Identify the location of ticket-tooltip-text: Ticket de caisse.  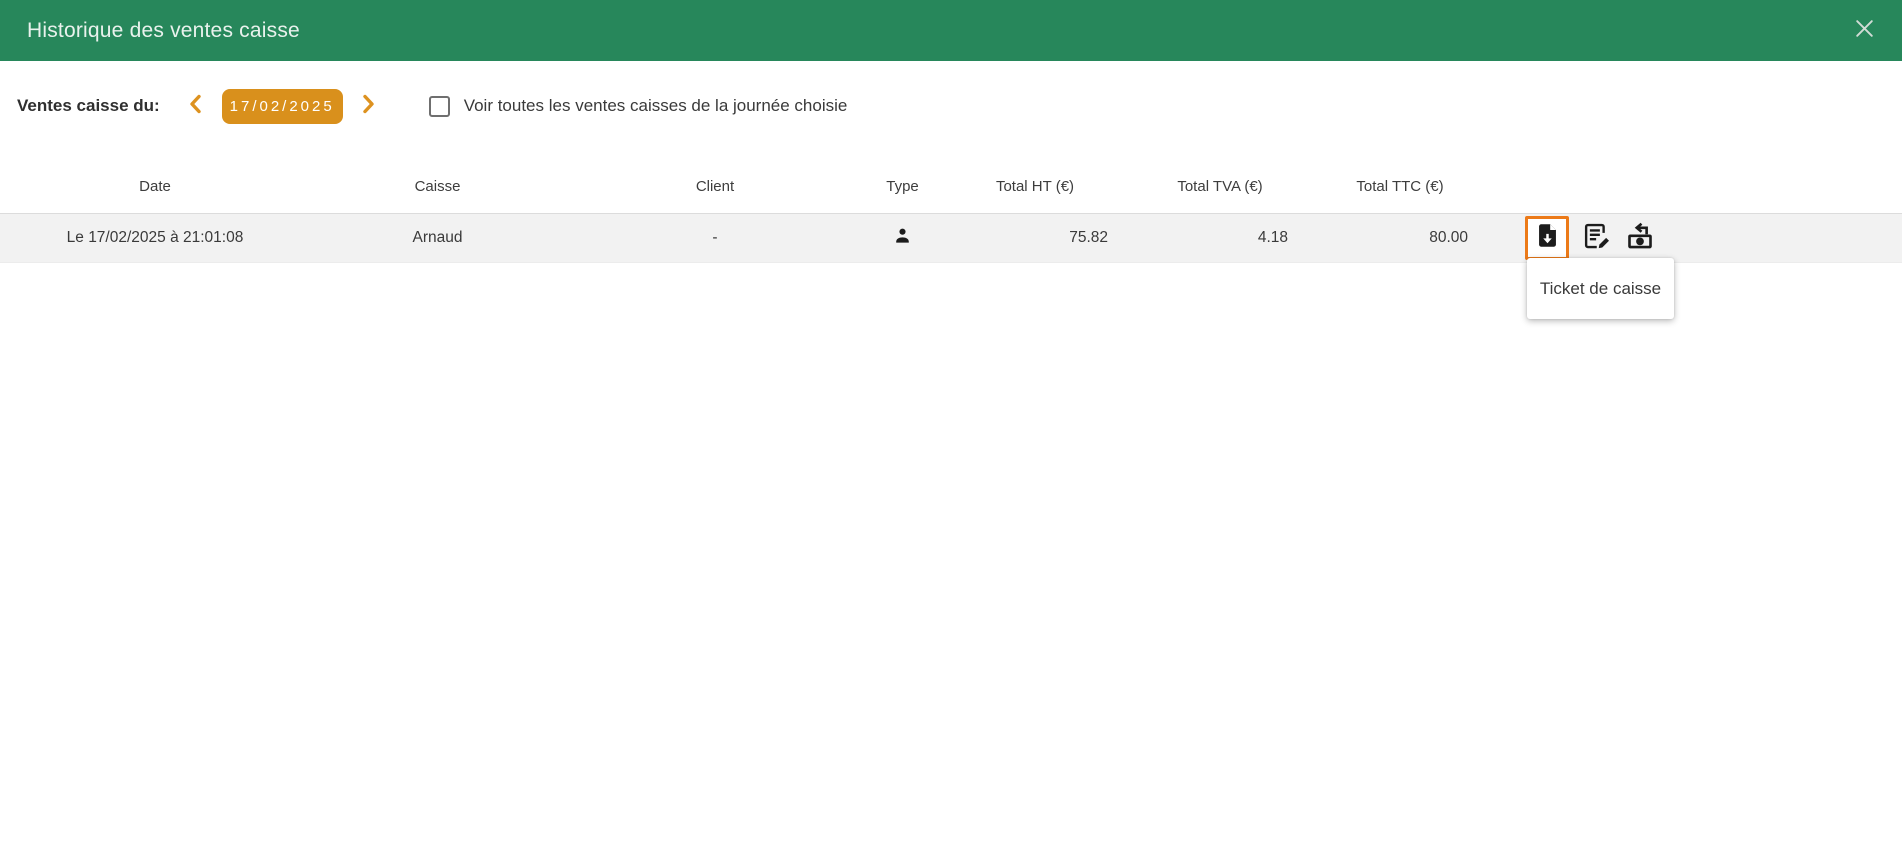
(1600, 288).